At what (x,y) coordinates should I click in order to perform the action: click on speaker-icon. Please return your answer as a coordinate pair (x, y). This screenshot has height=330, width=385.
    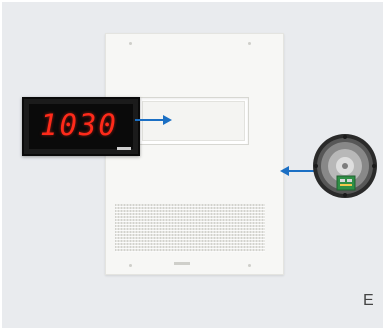
    Looking at the image, I should click on (345, 166).